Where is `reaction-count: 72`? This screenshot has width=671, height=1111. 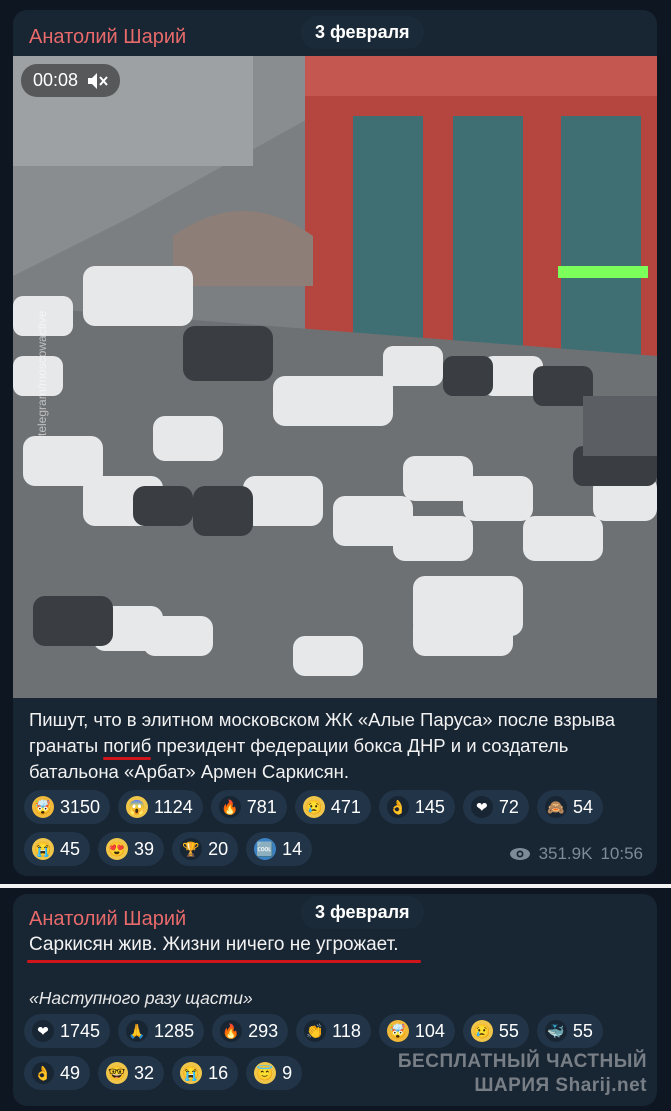
reaction-count: 72 is located at coordinates (508, 806).